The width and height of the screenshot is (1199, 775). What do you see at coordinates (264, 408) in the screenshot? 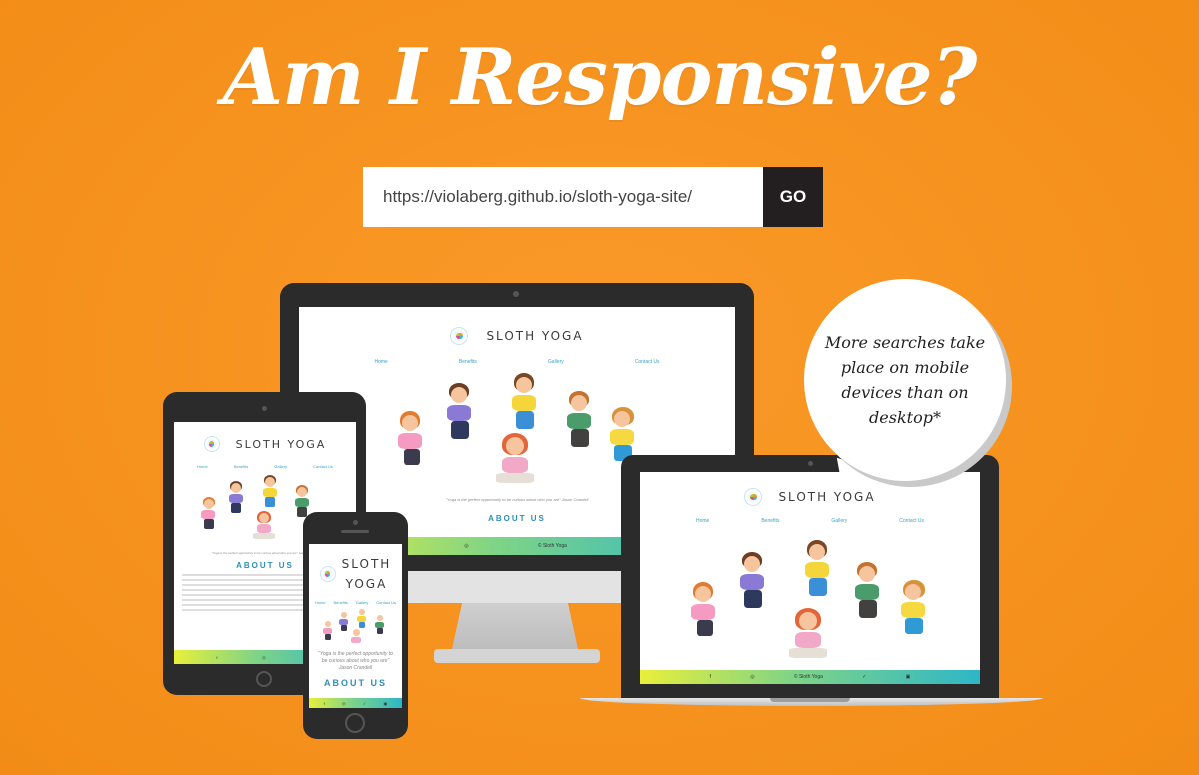
I see `tablet-camera` at bounding box center [264, 408].